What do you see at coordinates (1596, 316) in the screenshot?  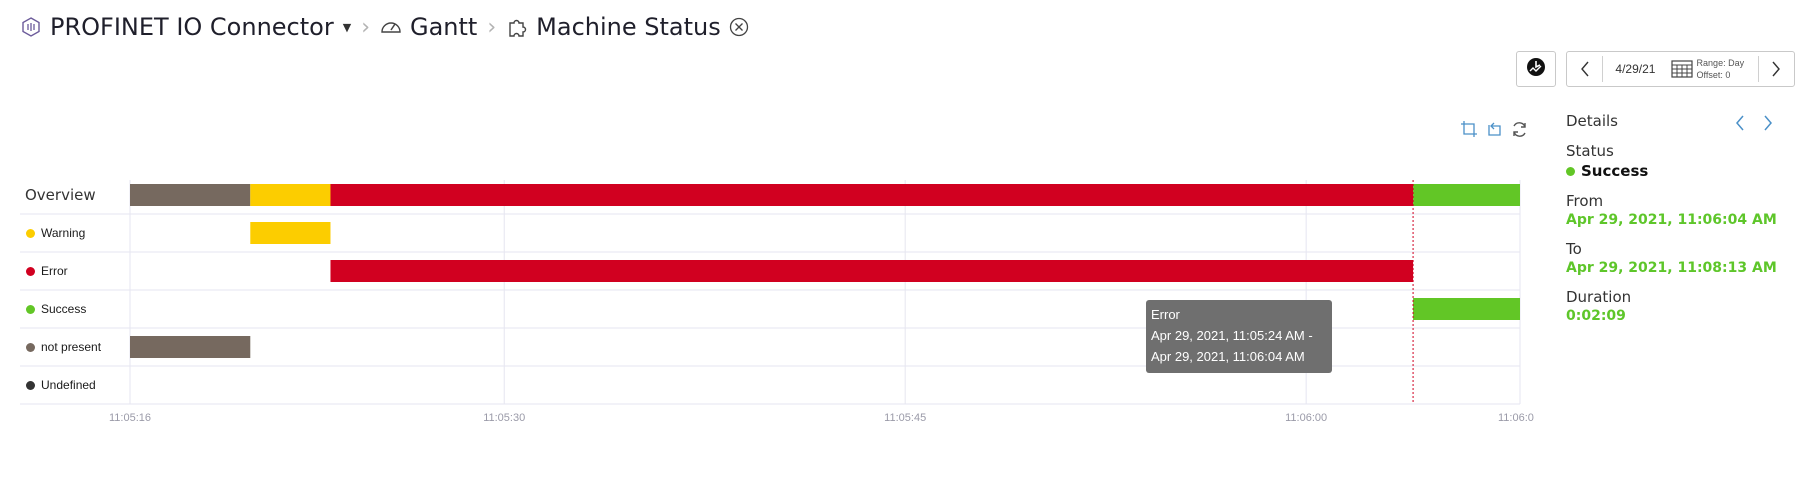 I see `duration-value: 0:02:09` at bounding box center [1596, 316].